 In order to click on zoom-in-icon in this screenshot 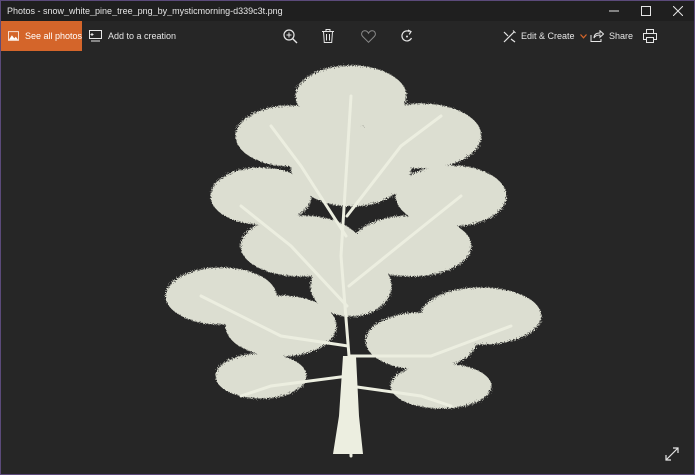, I will do `click(289, 35)`.